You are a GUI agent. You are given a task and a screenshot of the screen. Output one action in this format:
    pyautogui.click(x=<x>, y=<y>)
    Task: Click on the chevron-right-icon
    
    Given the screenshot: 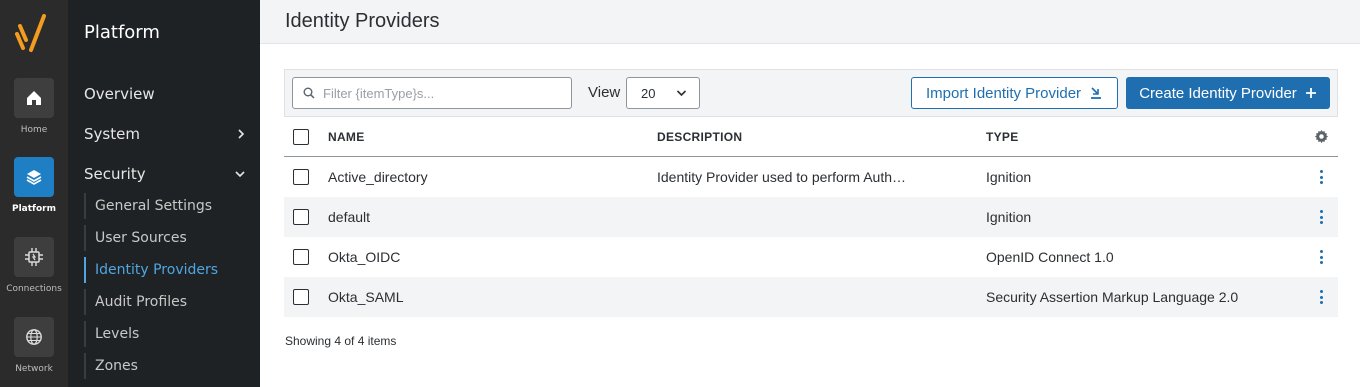 What is the action you would take?
    pyautogui.click(x=241, y=134)
    